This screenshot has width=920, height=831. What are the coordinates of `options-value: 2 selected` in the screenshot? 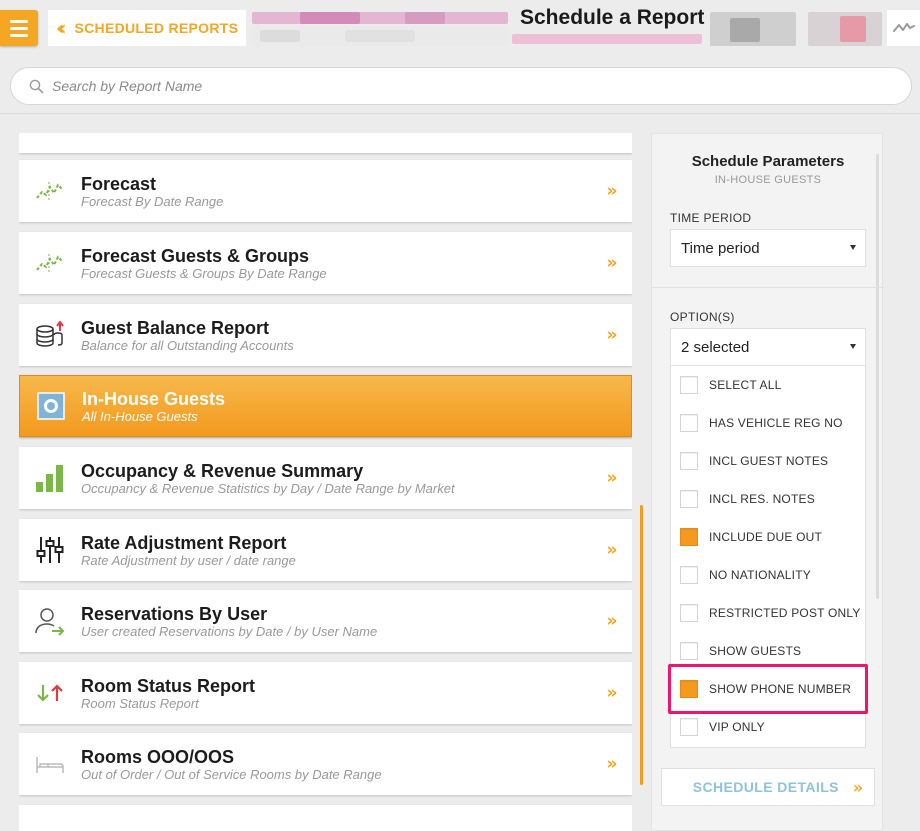 It's located at (715, 347).